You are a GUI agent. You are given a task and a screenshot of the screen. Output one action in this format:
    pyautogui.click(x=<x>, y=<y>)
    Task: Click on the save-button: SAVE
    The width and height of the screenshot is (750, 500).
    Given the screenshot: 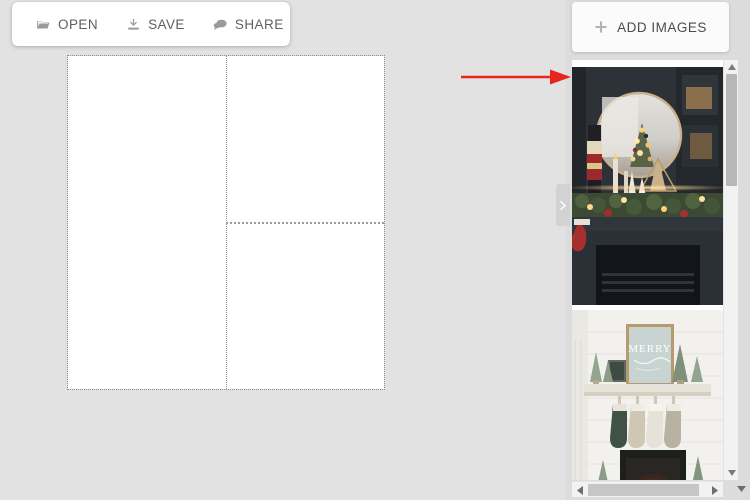 What is the action you would take?
    pyautogui.click(x=155, y=24)
    